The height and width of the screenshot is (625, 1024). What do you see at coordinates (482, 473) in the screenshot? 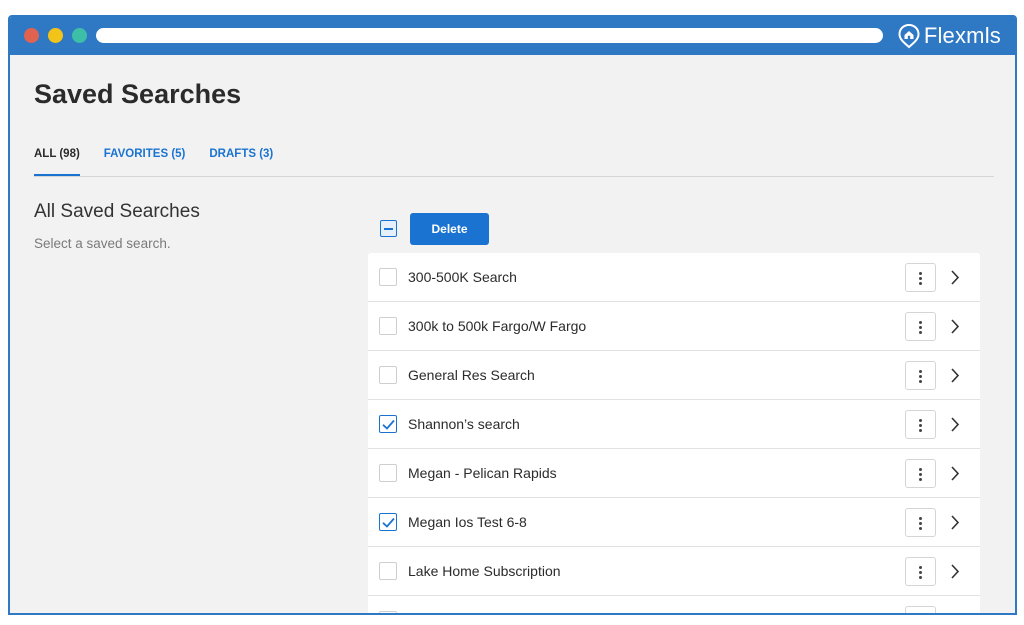
I see `search-name: Megan - Pelican Rapids` at bounding box center [482, 473].